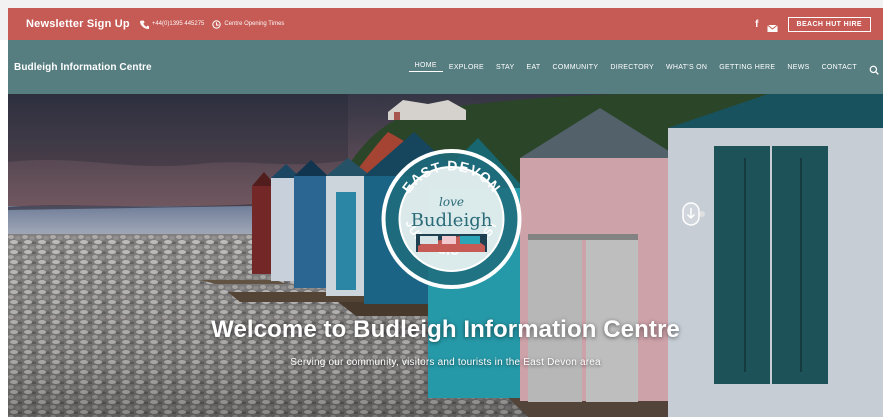 The image size is (883, 417). What do you see at coordinates (747, 67) in the screenshot?
I see `nav-item-getting-here: GETTING HERE` at bounding box center [747, 67].